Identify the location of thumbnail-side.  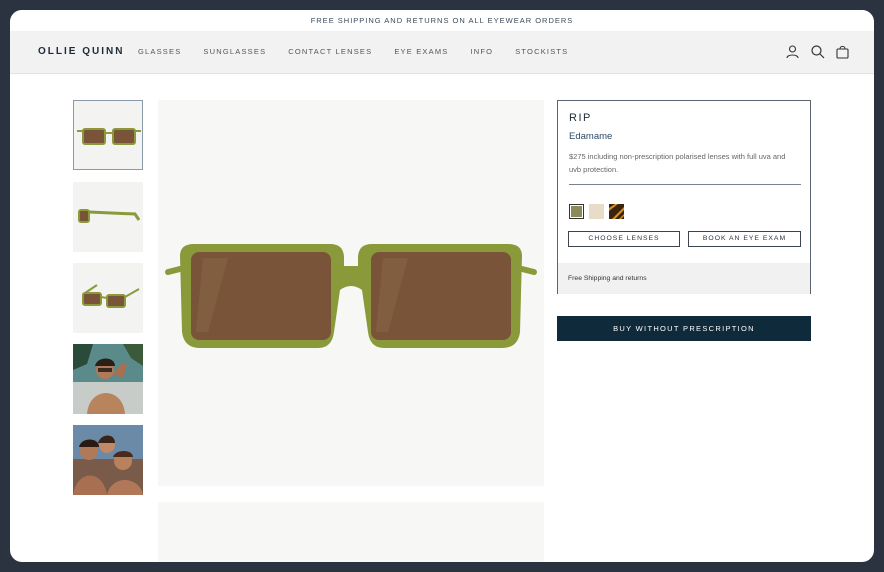
(108, 217).